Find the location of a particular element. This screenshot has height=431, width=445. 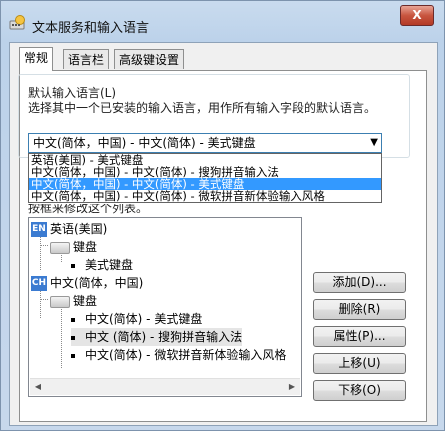

installed-services-hint: 按框来修改这个列表。 is located at coordinates (88, 209).